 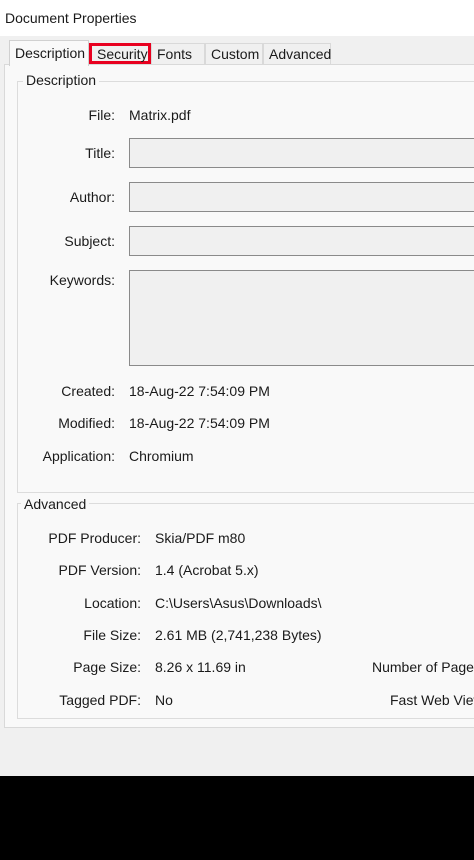 What do you see at coordinates (49, 53) in the screenshot?
I see `tab-description: Description` at bounding box center [49, 53].